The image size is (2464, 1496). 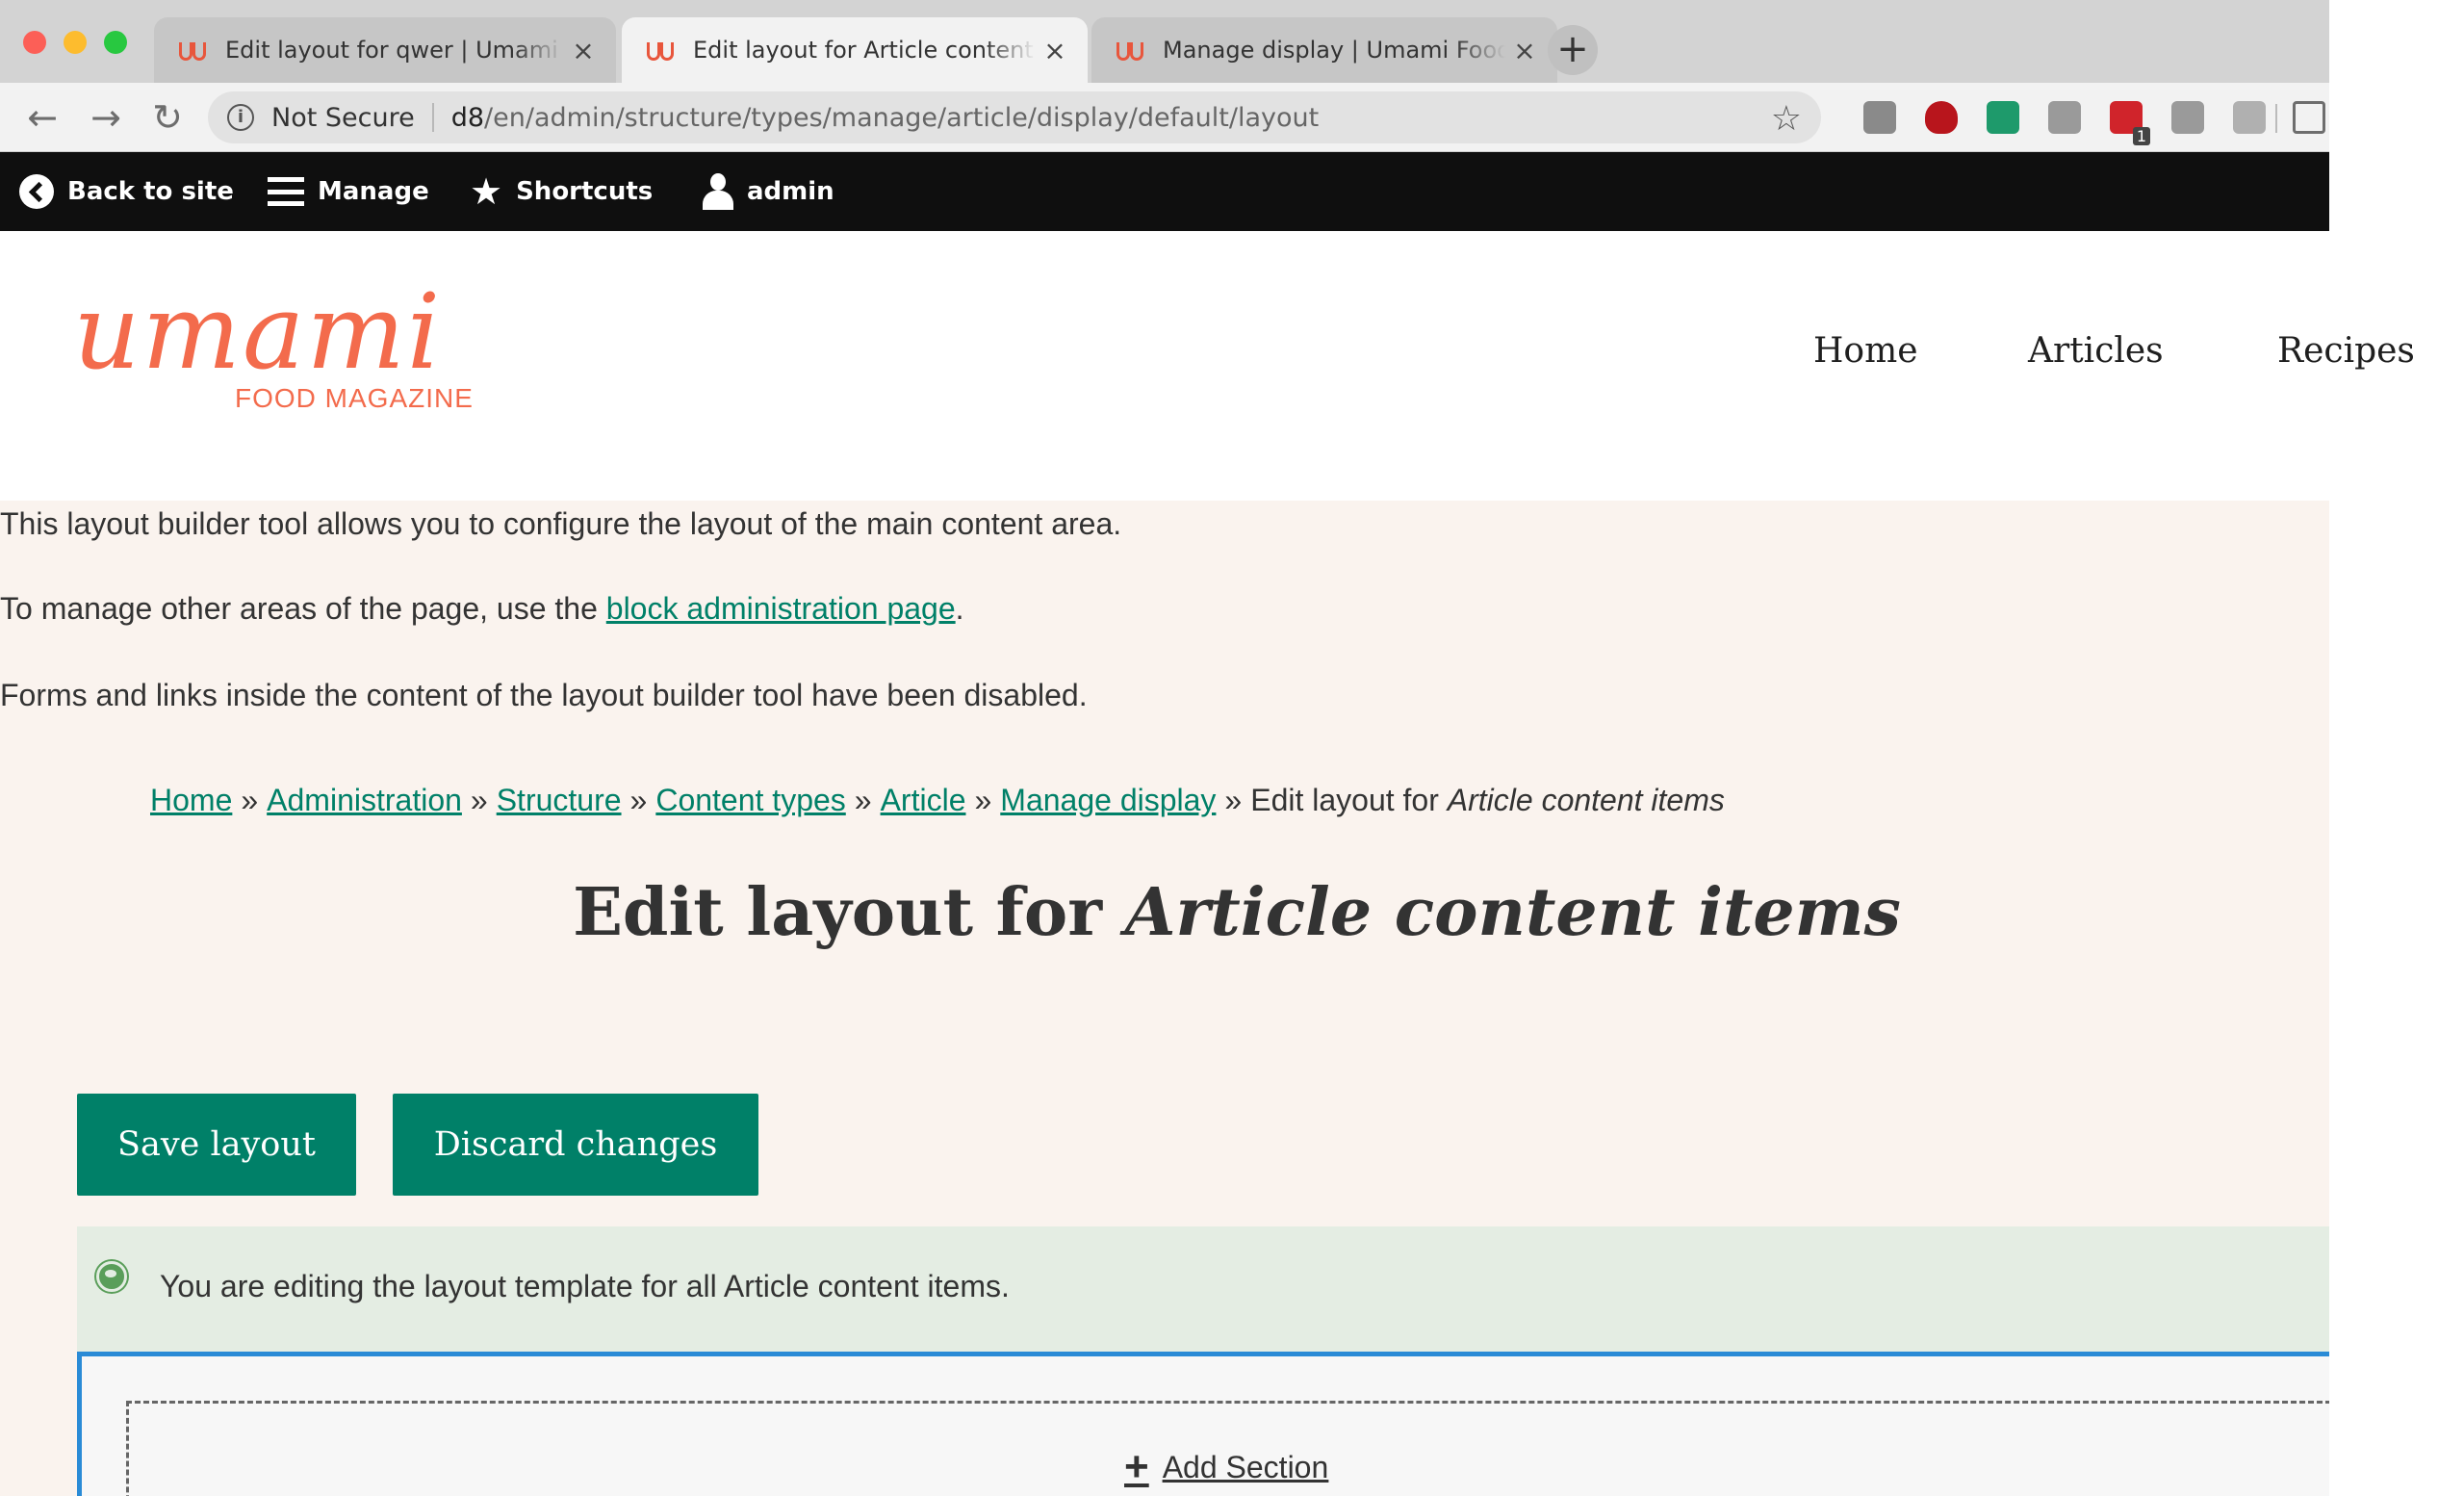 I want to click on cast-icon, so click(x=2309, y=117).